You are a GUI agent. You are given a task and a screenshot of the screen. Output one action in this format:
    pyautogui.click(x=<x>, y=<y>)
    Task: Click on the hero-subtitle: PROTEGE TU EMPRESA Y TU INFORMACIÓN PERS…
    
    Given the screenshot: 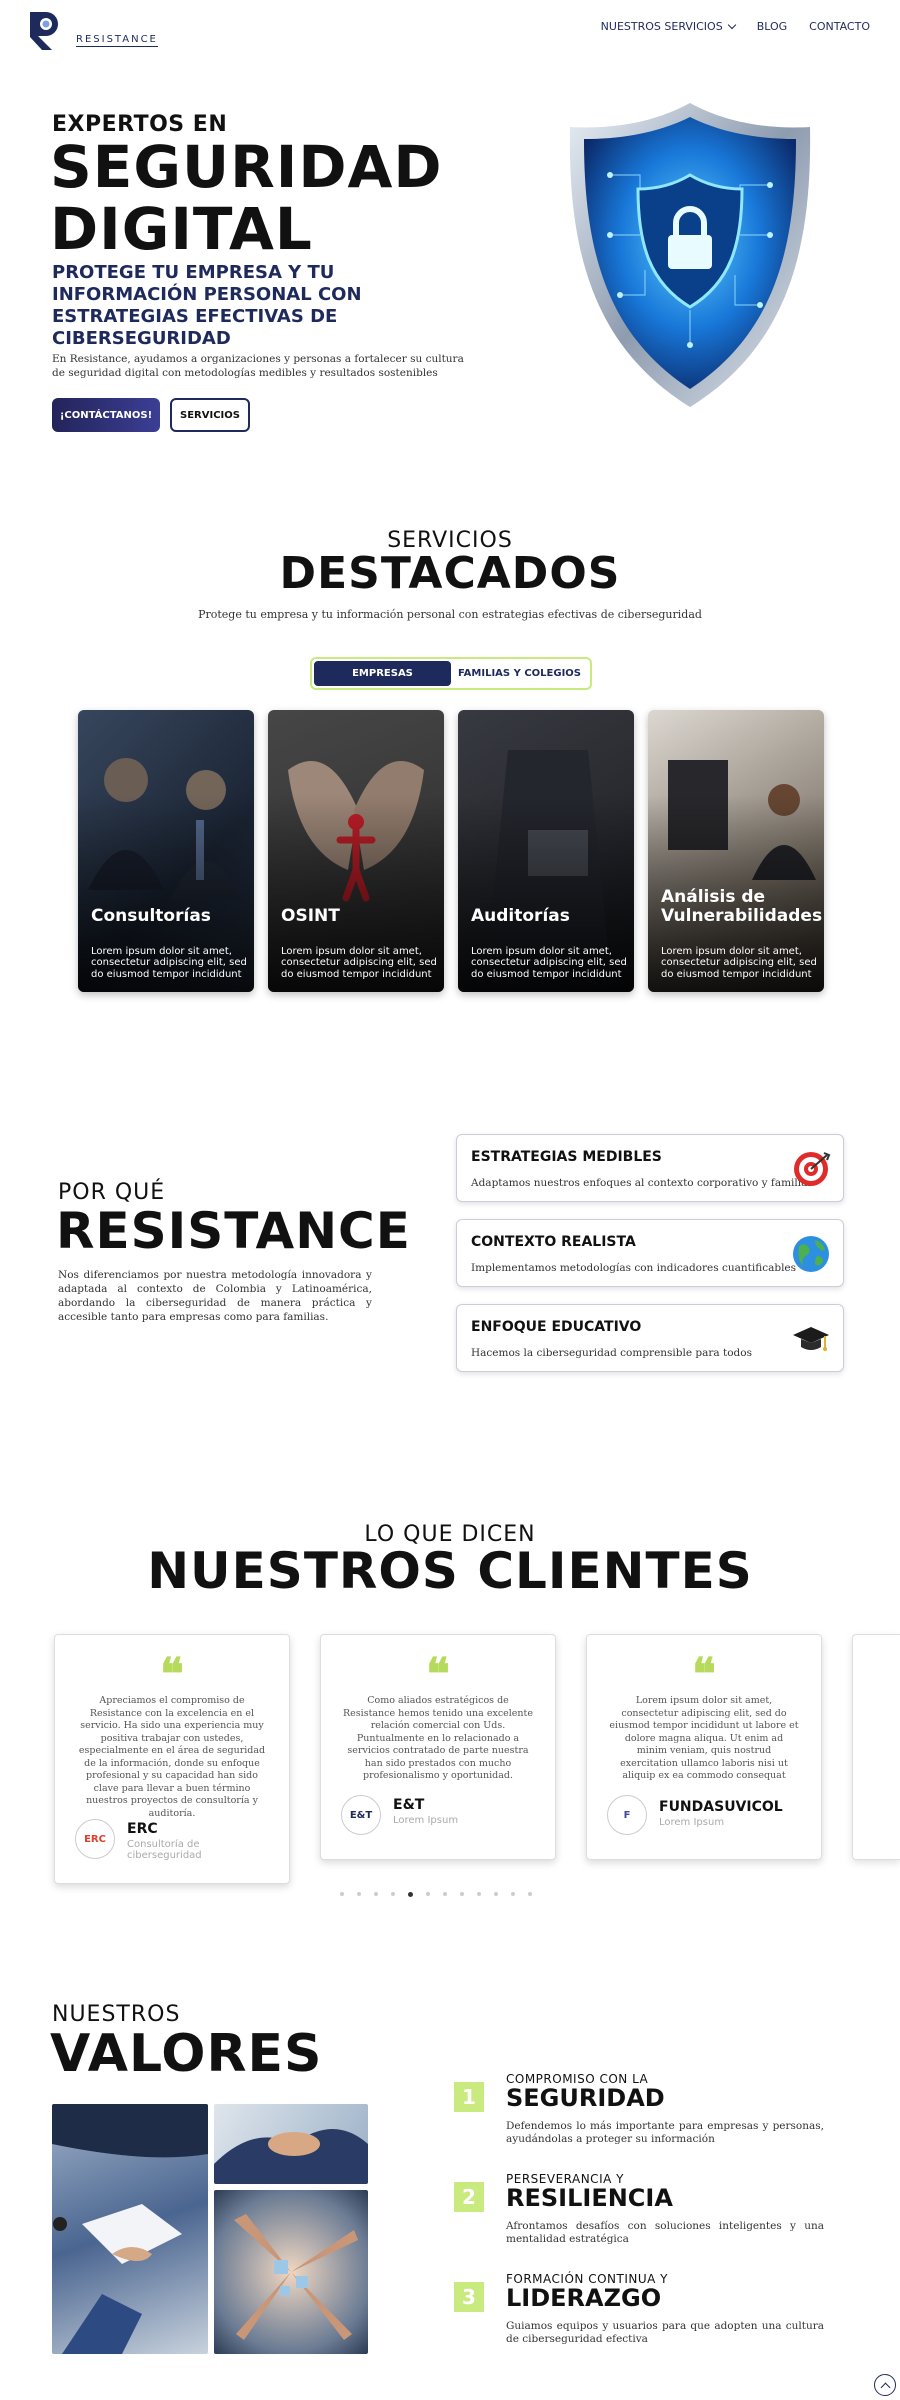 What is the action you would take?
    pyautogui.click(x=207, y=305)
    